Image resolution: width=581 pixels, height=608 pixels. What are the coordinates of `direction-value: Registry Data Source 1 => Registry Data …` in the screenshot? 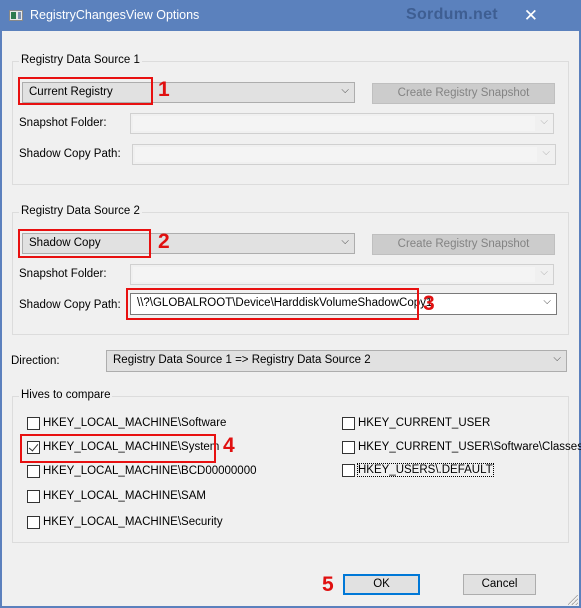 It's located at (242, 360).